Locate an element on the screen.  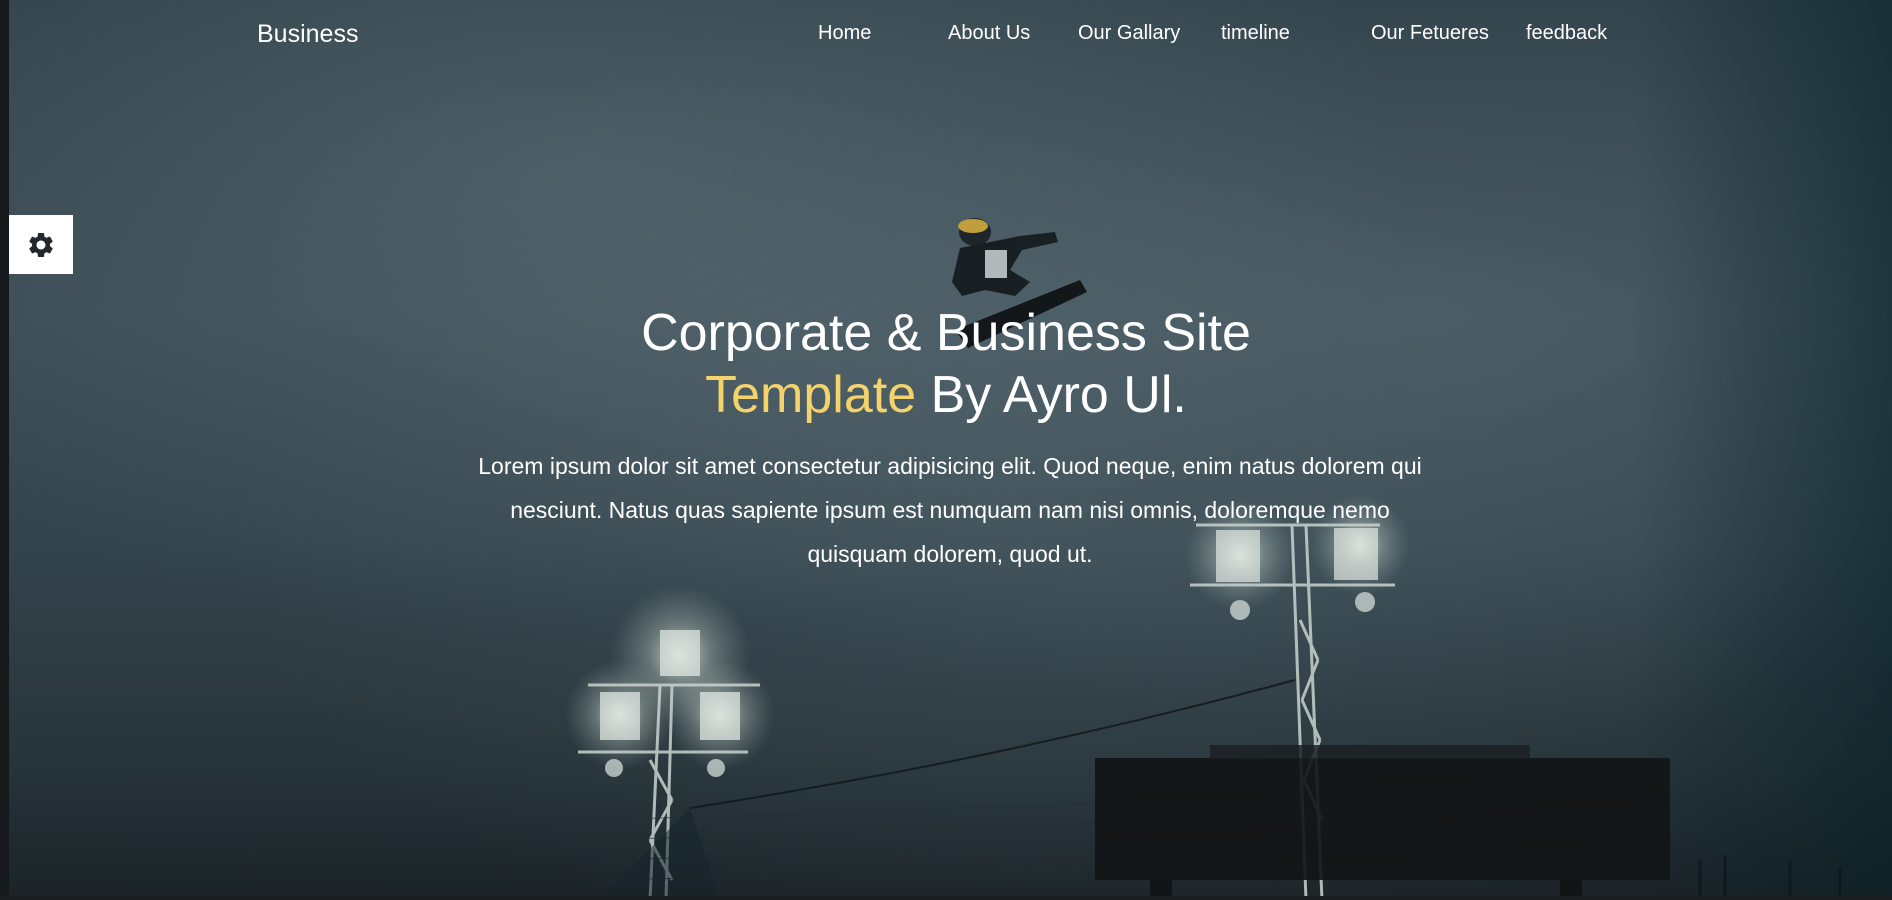
right-vignette is located at coordinates (1762, 450).